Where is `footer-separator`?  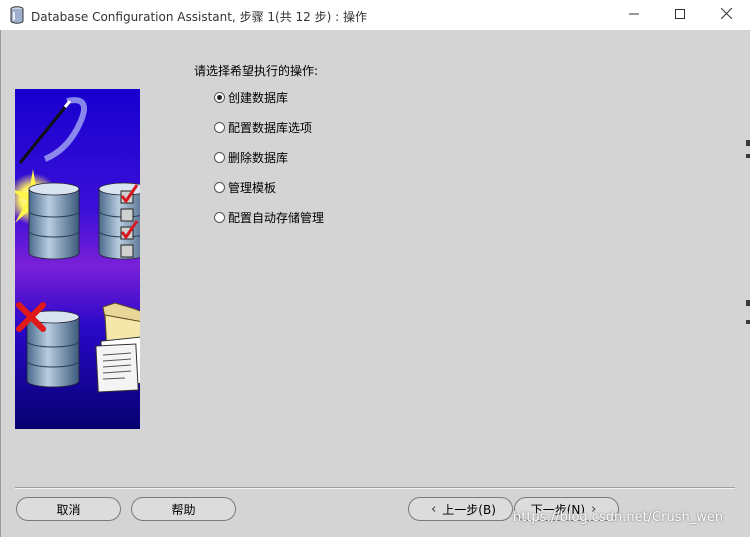 footer-separator is located at coordinates (375, 488).